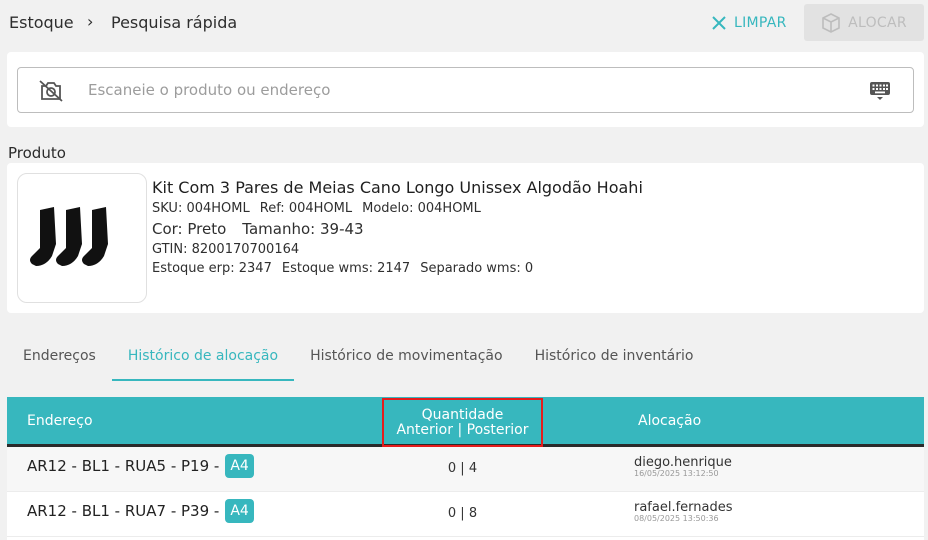  Describe the element at coordinates (41, 22) in the screenshot. I see `breadcrumb-root: Estoque` at that location.